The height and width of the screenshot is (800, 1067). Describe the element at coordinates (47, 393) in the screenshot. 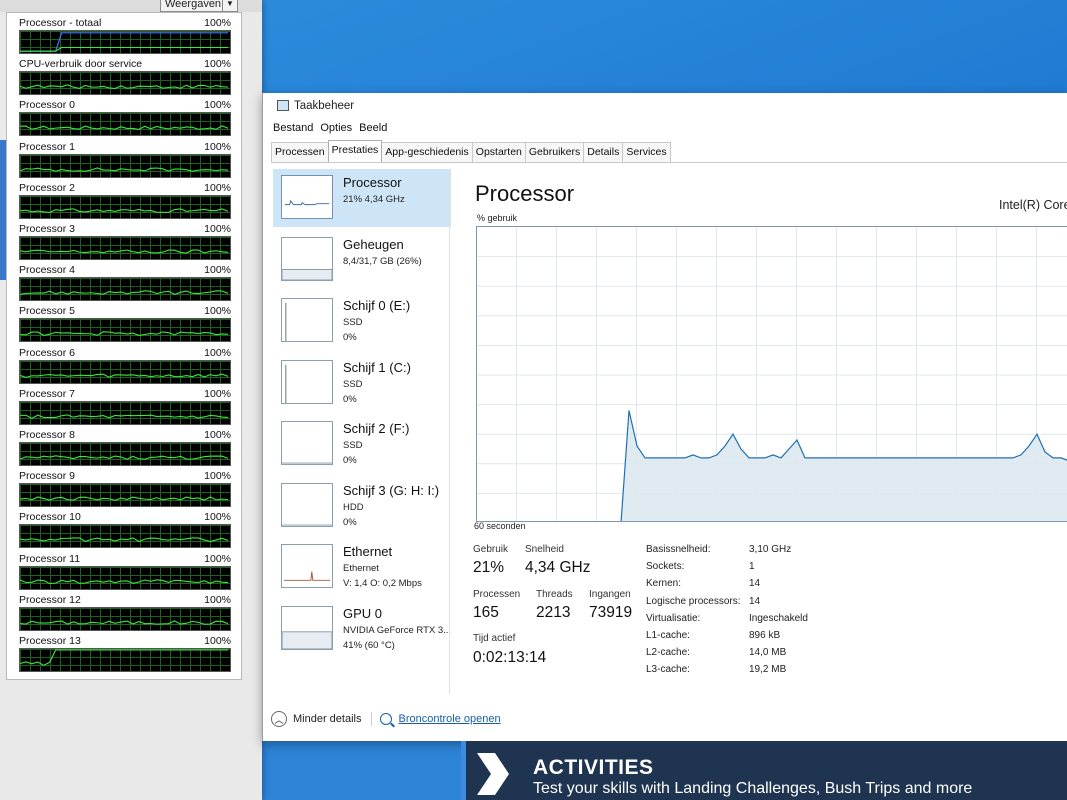

I see `cpu-row-label: Processor 7` at that location.